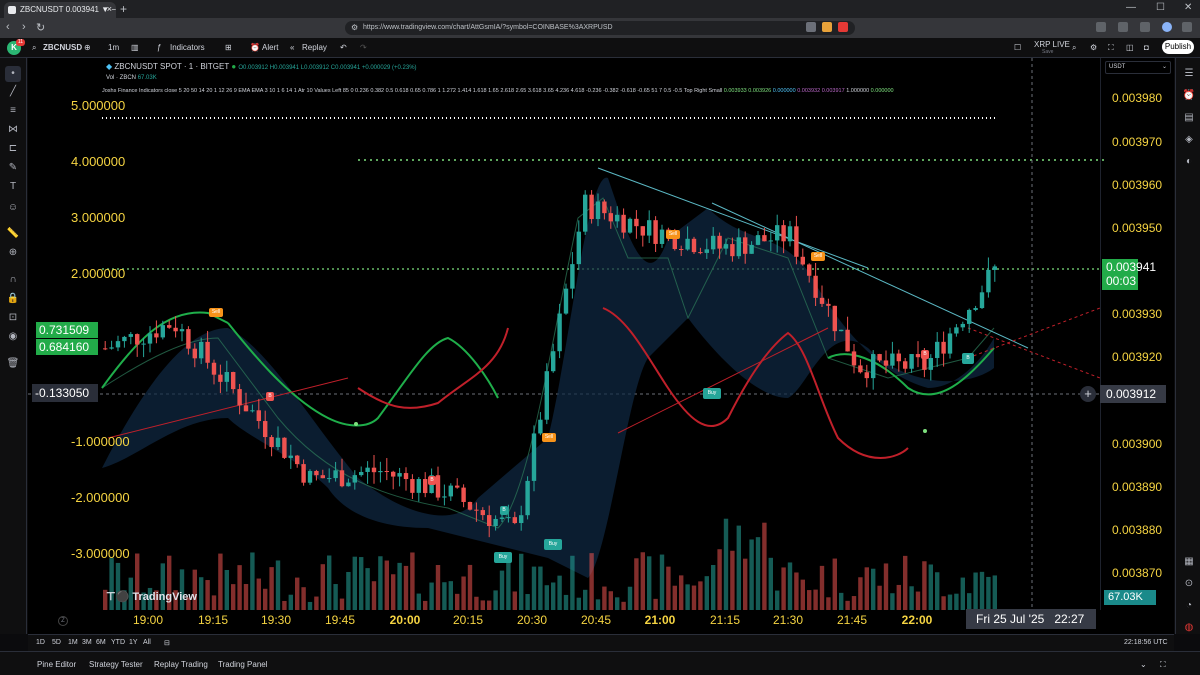 Image resolution: width=1200 pixels, height=675 pixels. What do you see at coordinates (1163, 665) in the screenshot?
I see `maximize-panel-icon: ⛶` at bounding box center [1163, 665].